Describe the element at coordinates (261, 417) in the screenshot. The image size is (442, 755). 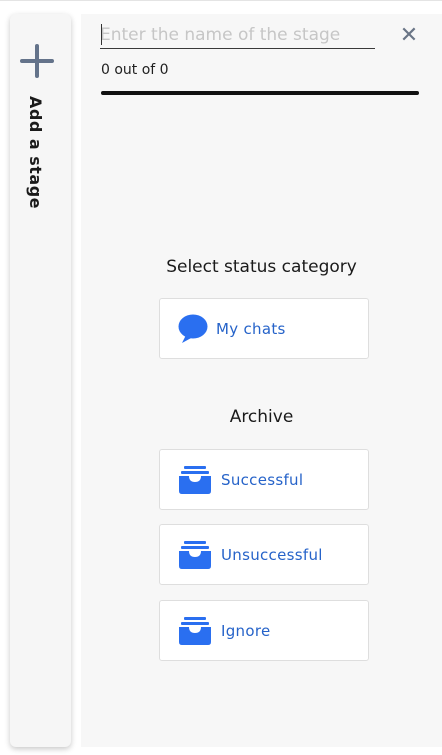
I see `archive-title: Archive` at that location.